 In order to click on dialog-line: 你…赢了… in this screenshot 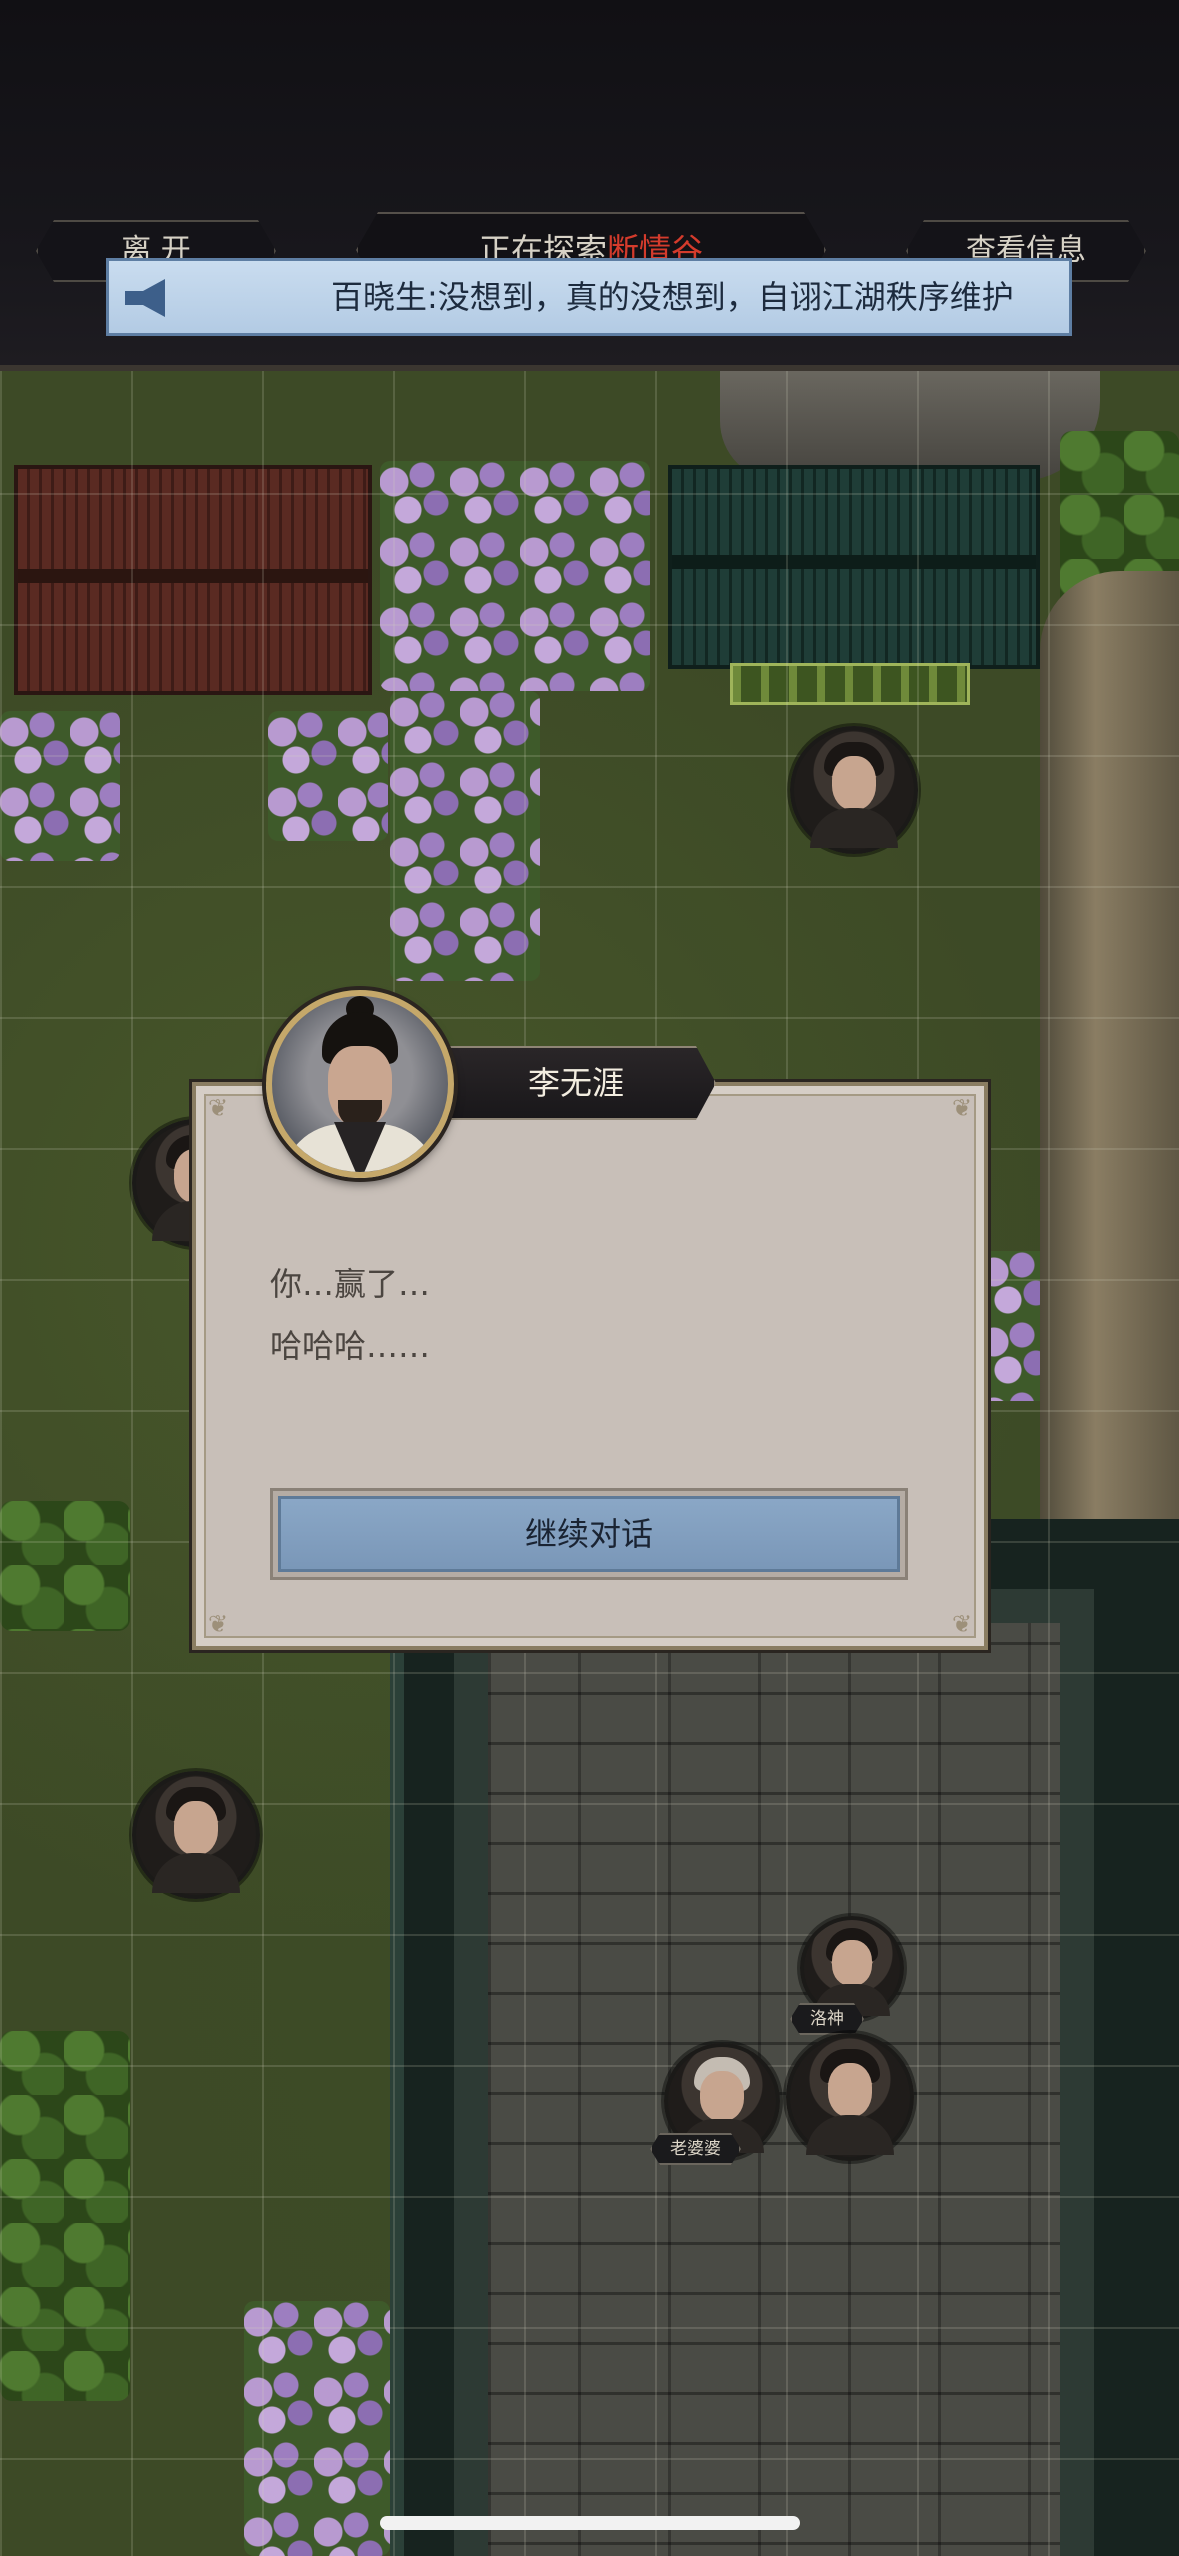, I will do `click(350, 1284)`.